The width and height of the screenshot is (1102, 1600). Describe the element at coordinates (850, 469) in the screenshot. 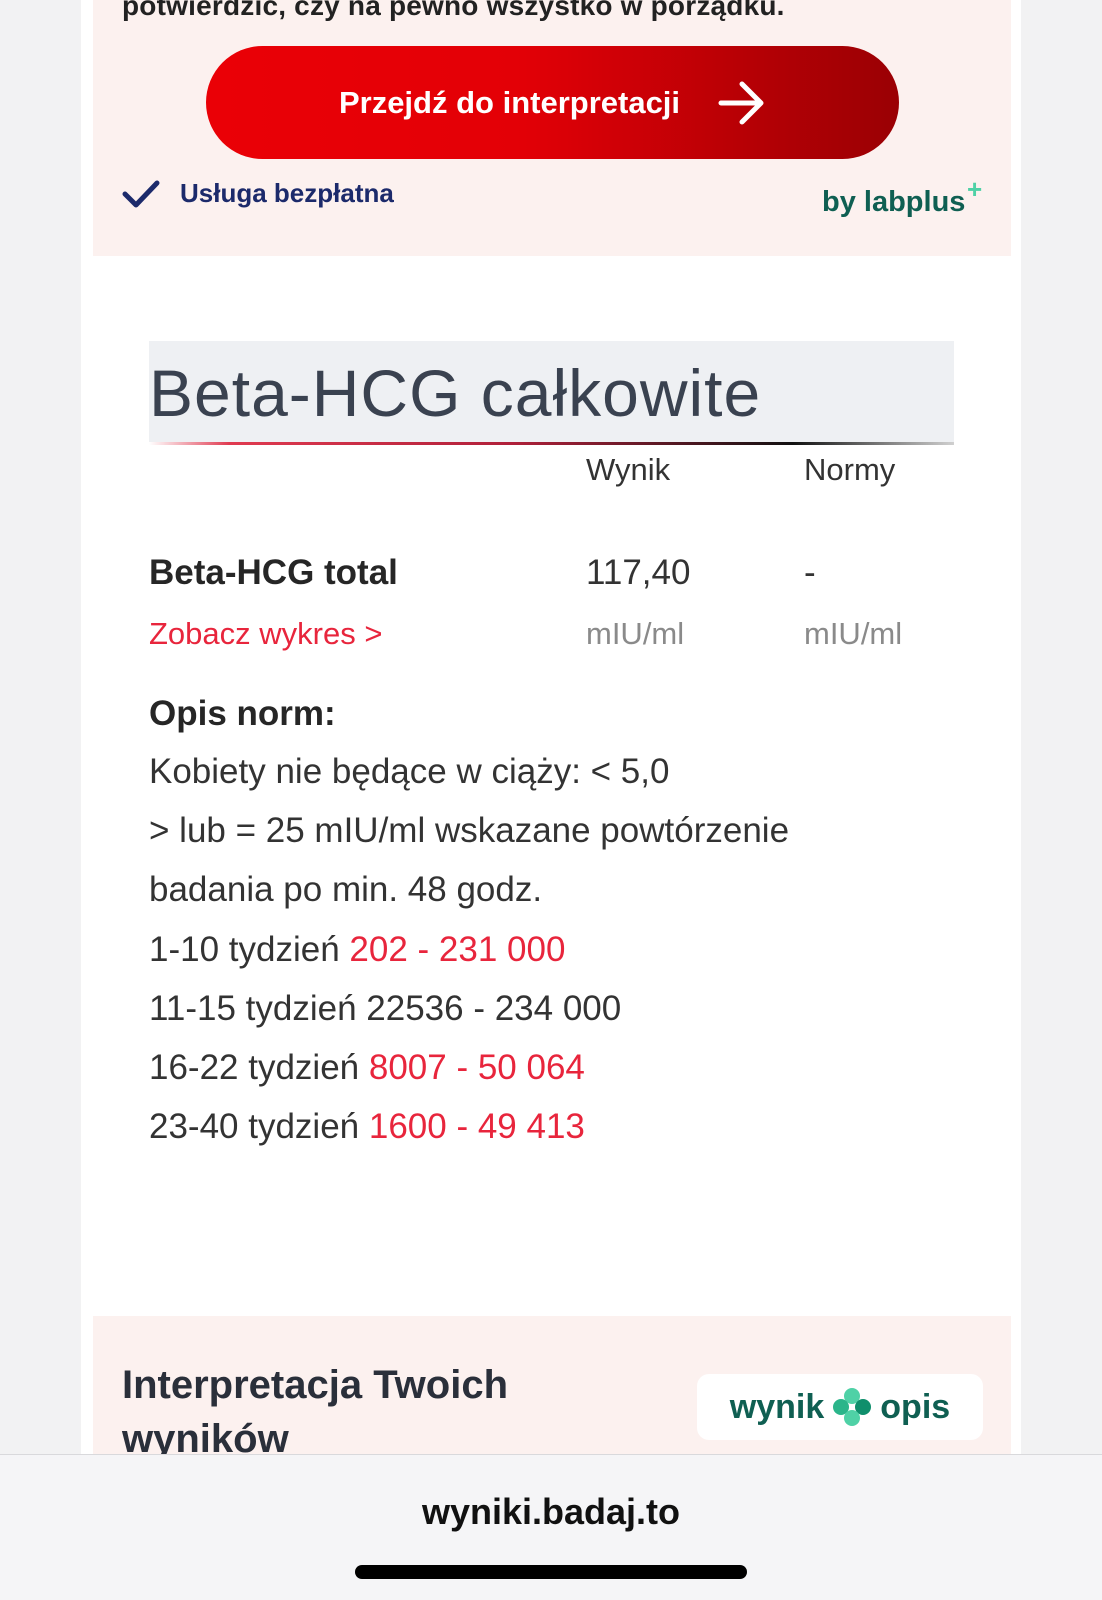

I see `column-header-norms: Normy` at that location.